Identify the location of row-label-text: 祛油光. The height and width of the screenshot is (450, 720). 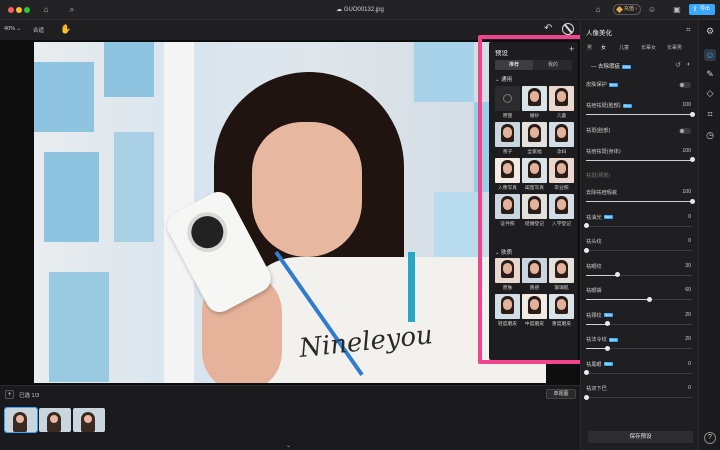
(594, 217).